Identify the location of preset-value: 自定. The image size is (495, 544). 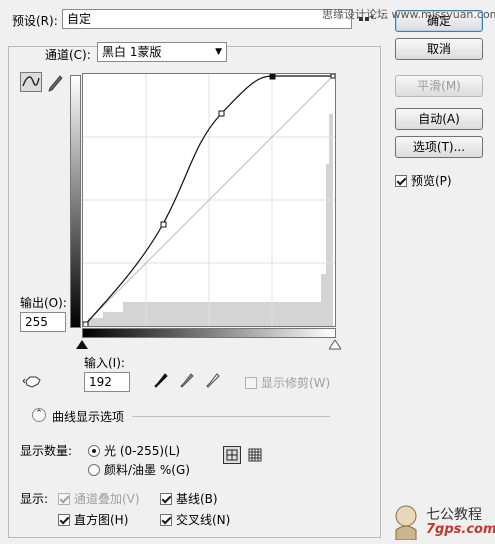
(79, 19).